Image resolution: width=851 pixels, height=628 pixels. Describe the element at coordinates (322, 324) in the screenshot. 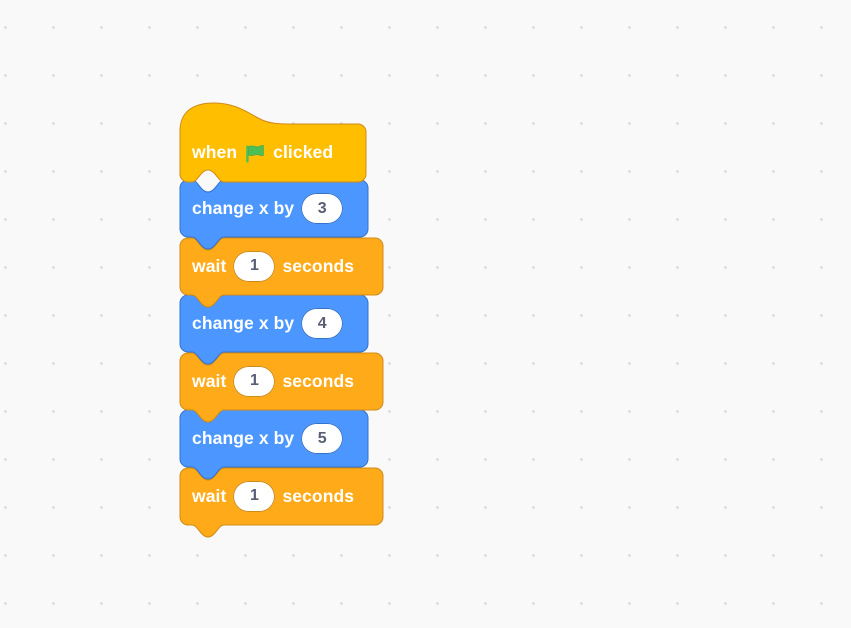

I see `change-x-value-input: 4` at that location.